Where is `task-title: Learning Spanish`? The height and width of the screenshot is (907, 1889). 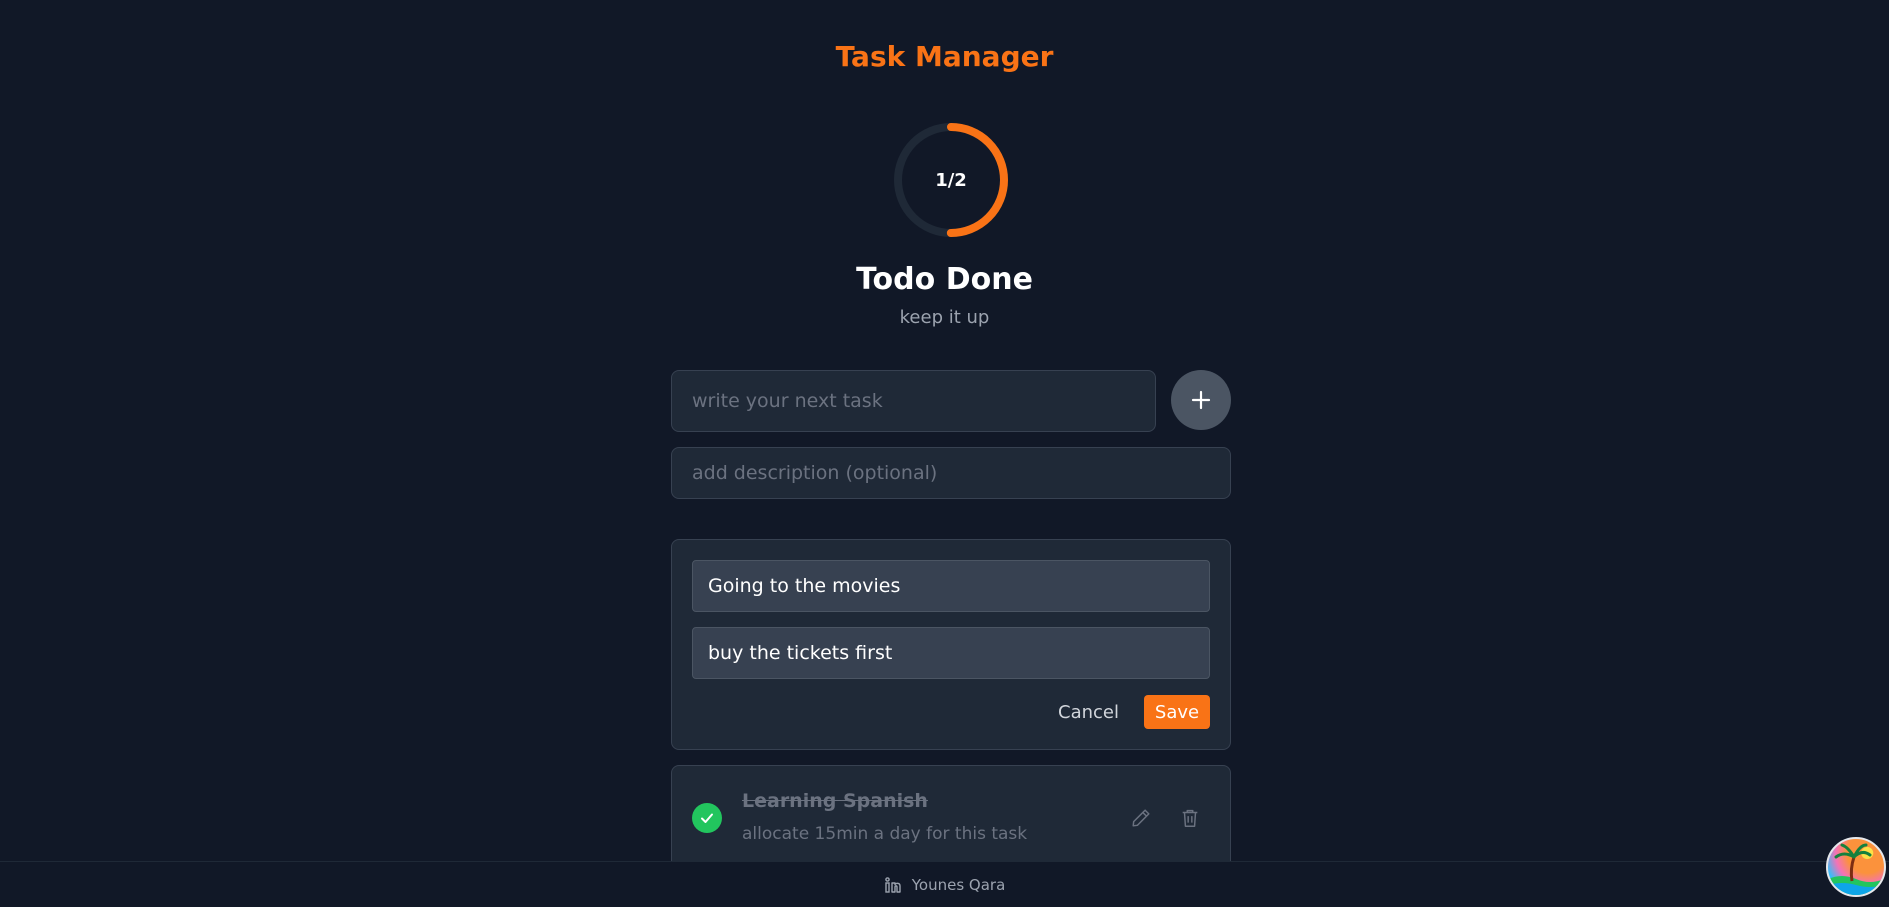 task-title: Learning Spanish is located at coordinates (835, 801).